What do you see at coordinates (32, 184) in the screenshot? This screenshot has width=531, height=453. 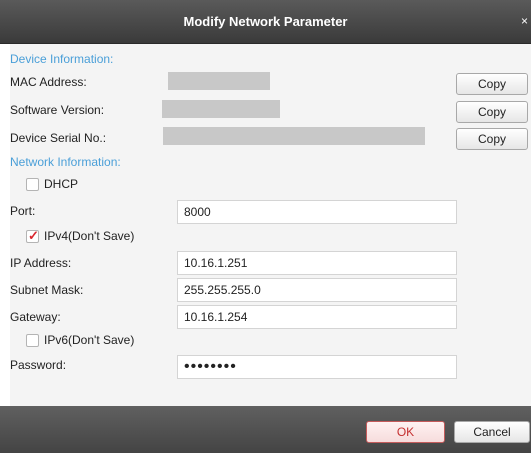 I see `dhcp-checkbox` at bounding box center [32, 184].